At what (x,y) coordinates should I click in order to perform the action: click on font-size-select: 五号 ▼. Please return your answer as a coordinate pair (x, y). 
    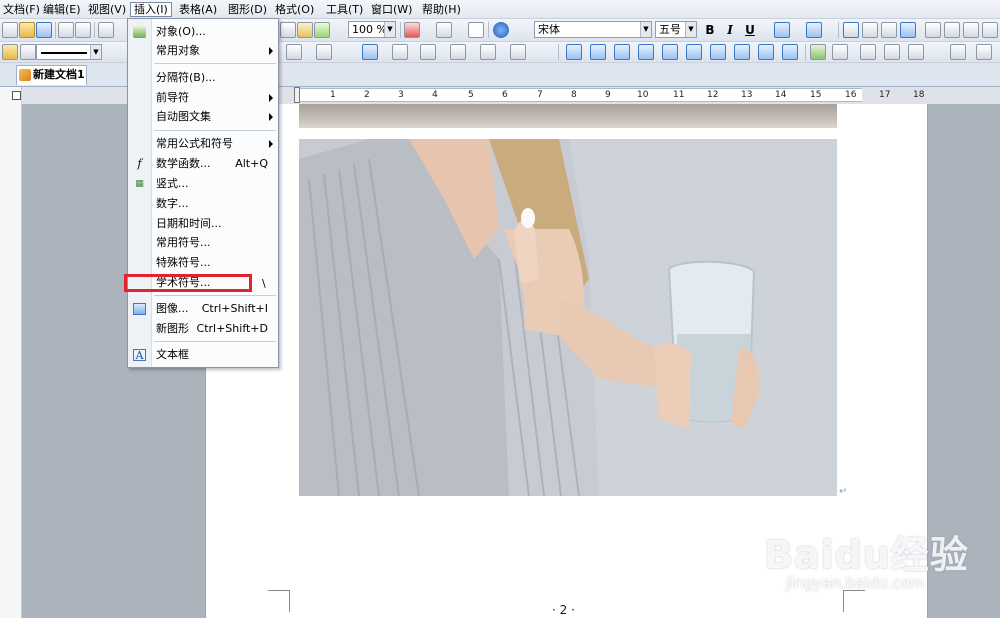
    Looking at the image, I should click on (676, 29).